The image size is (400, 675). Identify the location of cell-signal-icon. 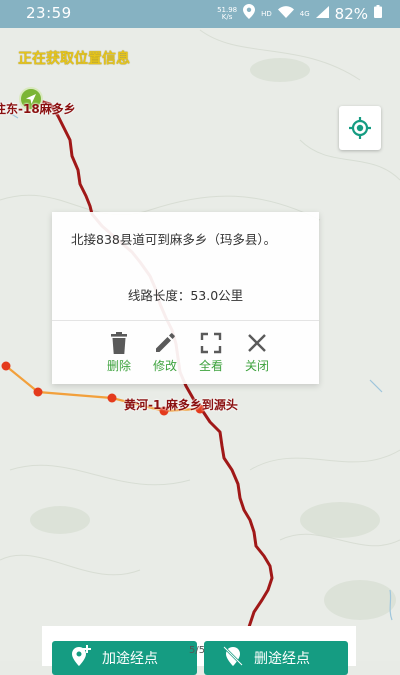
(322, 13).